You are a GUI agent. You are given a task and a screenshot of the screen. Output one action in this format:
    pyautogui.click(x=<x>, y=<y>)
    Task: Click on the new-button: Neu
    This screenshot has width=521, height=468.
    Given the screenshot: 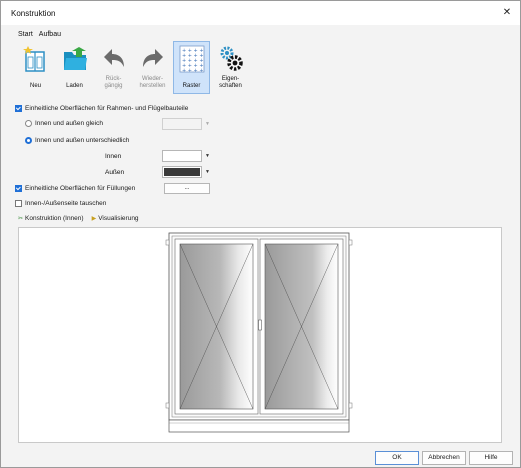 What is the action you would take?
    pyautogui.click(x=35, y=67)
    